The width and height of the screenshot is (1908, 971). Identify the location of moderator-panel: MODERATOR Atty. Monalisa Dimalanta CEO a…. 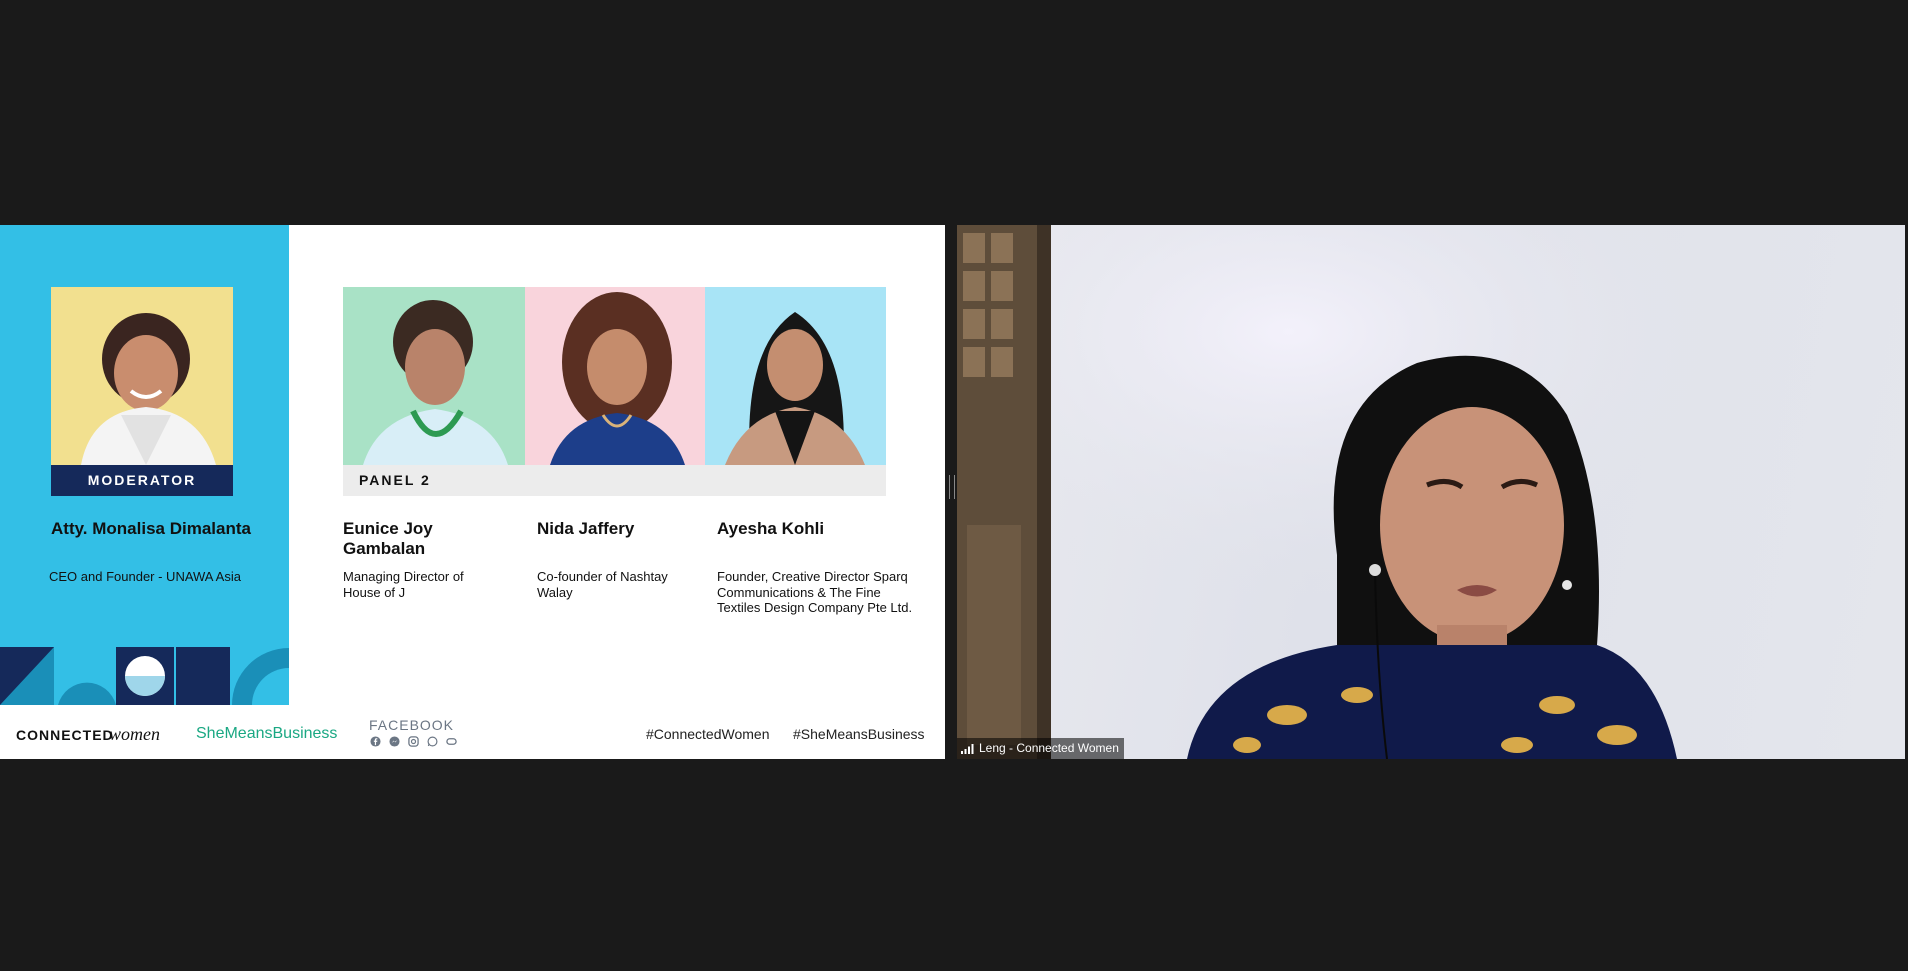
(144, 465).